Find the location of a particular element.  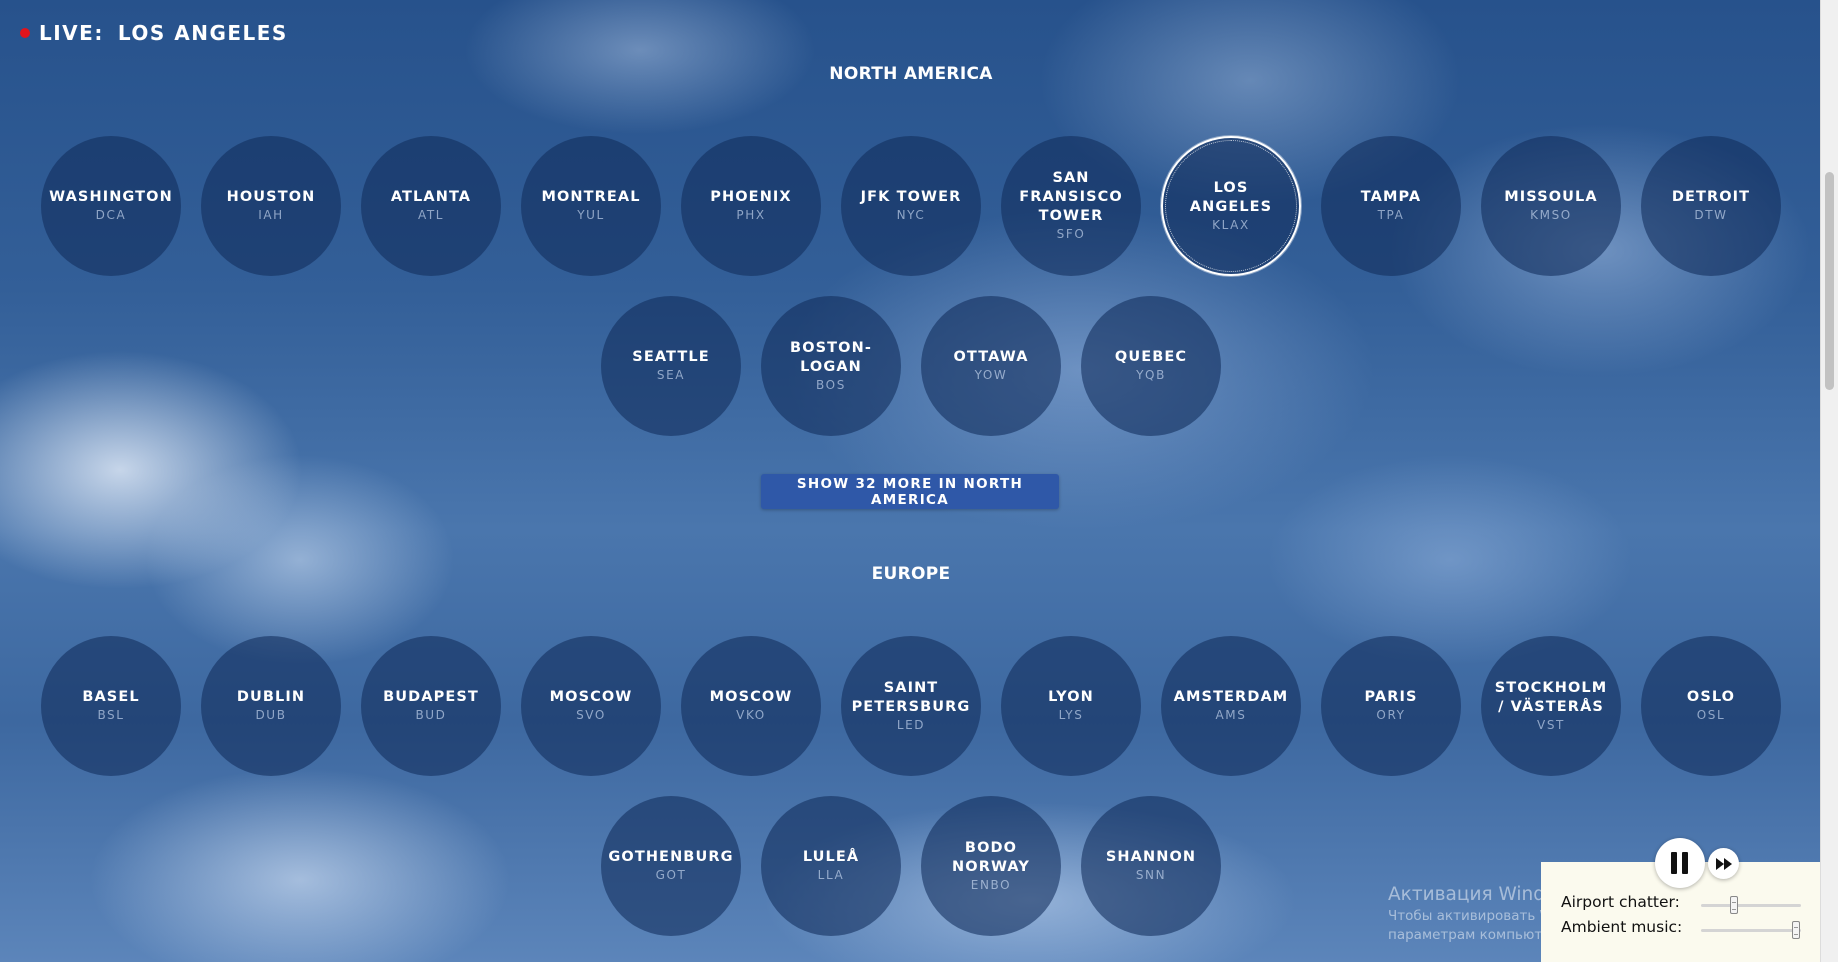

station-code: DCA is located at coordinates (111, 215).